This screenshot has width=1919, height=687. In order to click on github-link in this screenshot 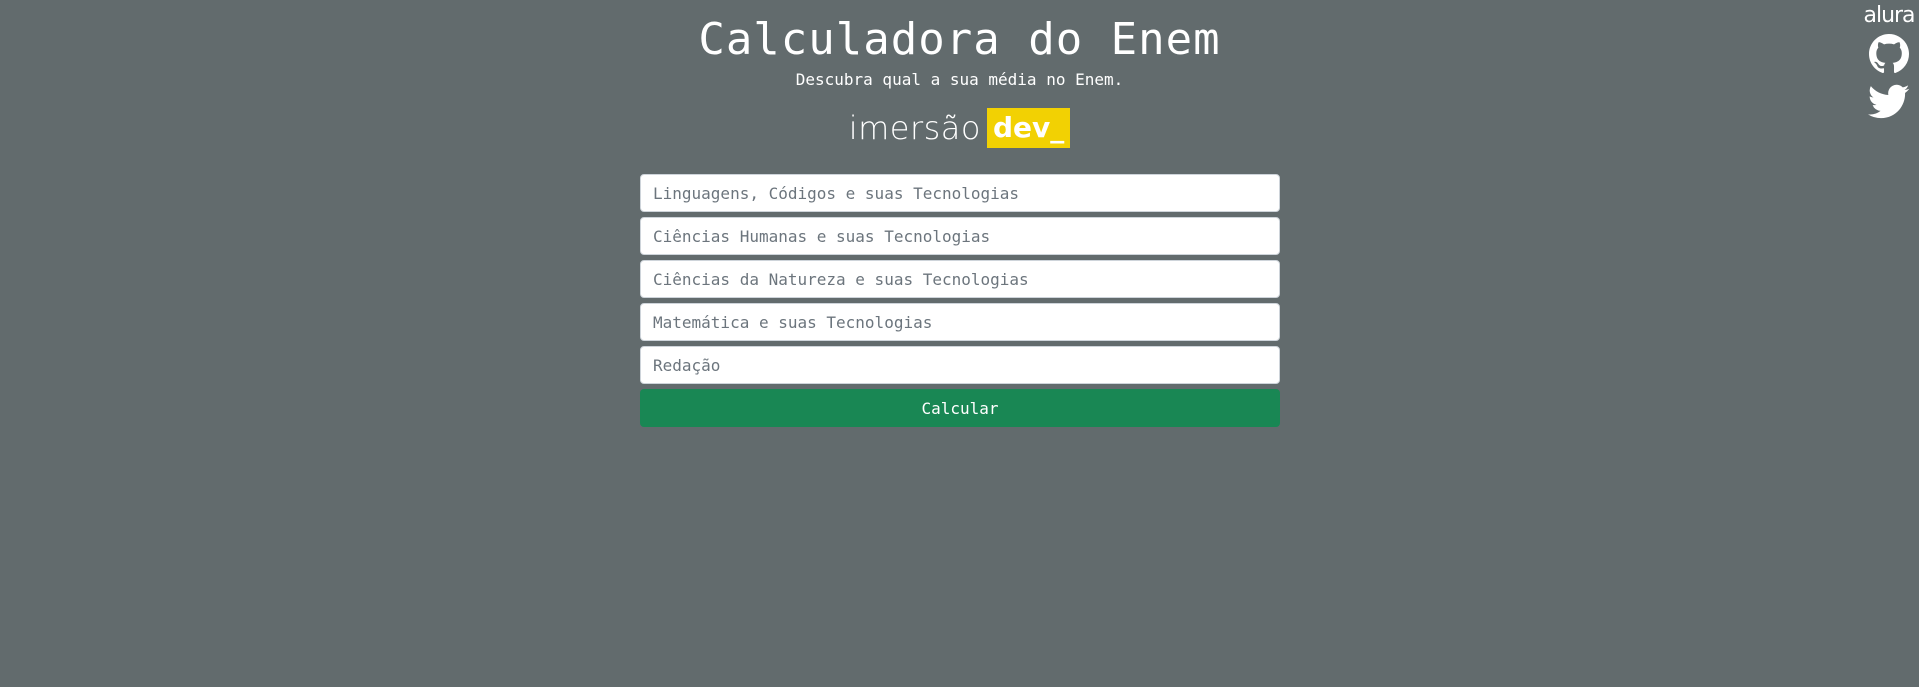, I will do `click(1889, 56)`.